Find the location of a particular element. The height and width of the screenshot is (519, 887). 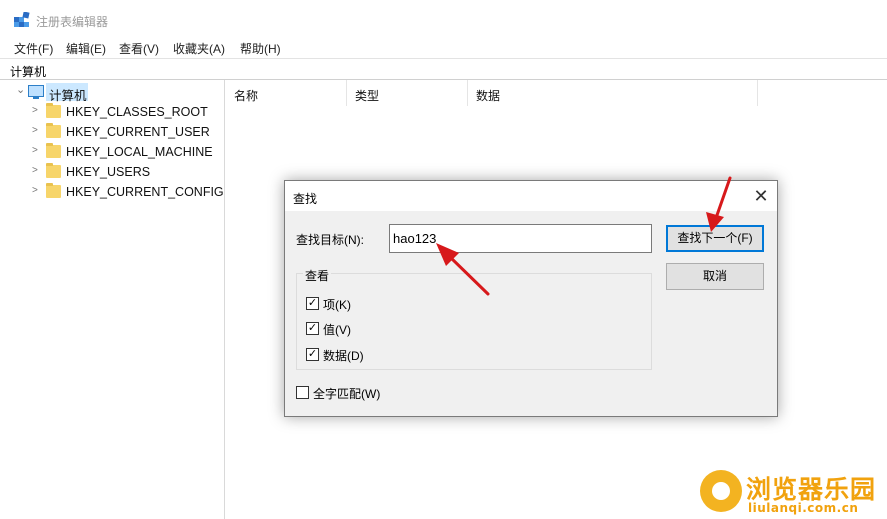

tree-item-hklm: > HKEY_LOCAL_MACHINE is located at coordinates (112, 152).